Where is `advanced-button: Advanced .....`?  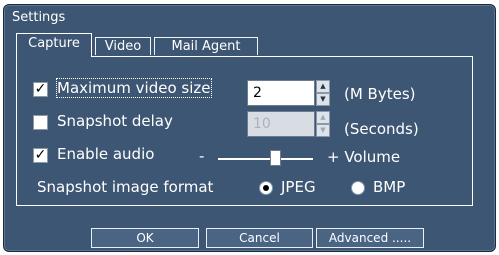 advanced-button: Advanced ..... is located at coordinates (370, 238).